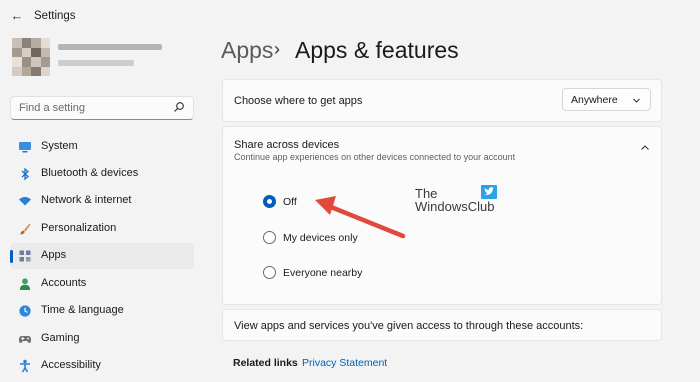 This screenshot has height=382, width=700. Describe the element at coordinates (645, 148) in the screenshot. I see `chevron-up-icon` at that location.